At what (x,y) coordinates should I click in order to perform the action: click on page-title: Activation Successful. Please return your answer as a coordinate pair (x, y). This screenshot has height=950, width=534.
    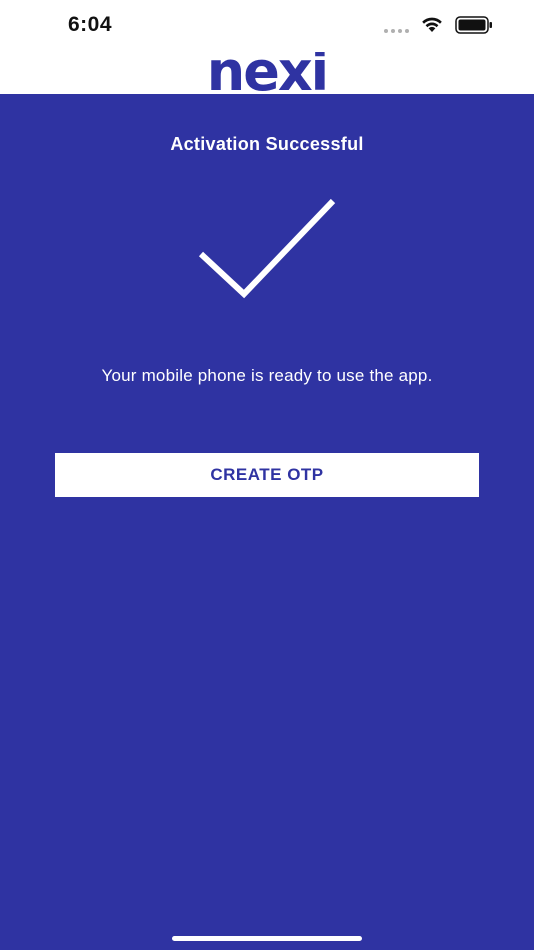
    Looking at the image, I should click on (267, 144).